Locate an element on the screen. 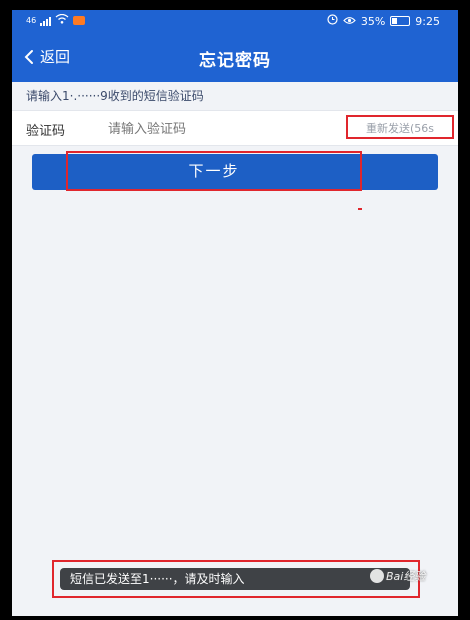 The height and width of the screenshot is (620, 470). toast-highlight: 短信已发送至1······，请及时输入 is located at coordinates (236, 579).